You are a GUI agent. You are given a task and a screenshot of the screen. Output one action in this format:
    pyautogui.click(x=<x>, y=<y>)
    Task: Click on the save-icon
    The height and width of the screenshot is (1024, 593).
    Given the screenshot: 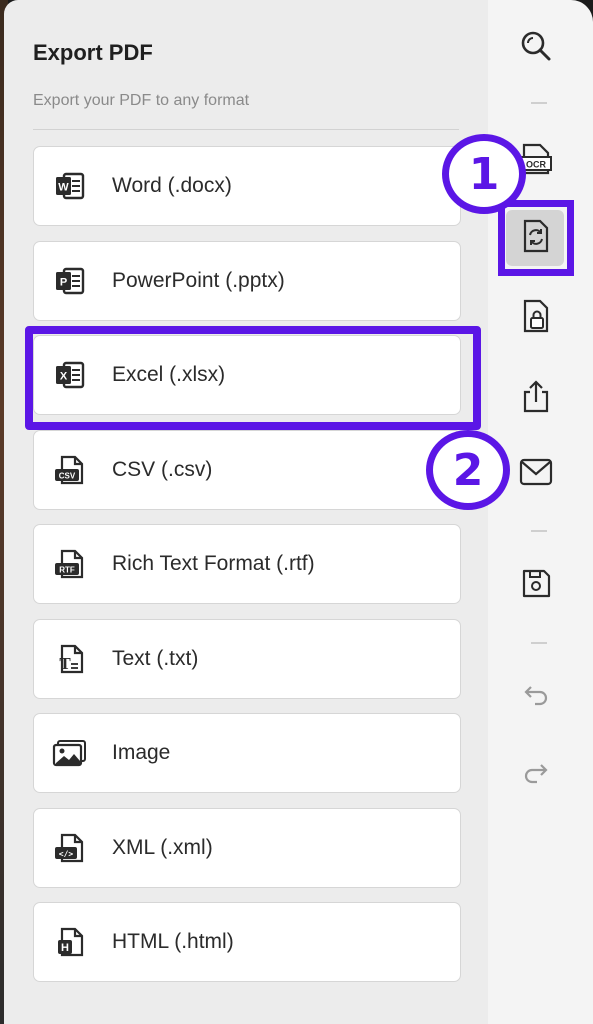 What is the action you would take?
    pyautogui.click(x=536, y=585)
    